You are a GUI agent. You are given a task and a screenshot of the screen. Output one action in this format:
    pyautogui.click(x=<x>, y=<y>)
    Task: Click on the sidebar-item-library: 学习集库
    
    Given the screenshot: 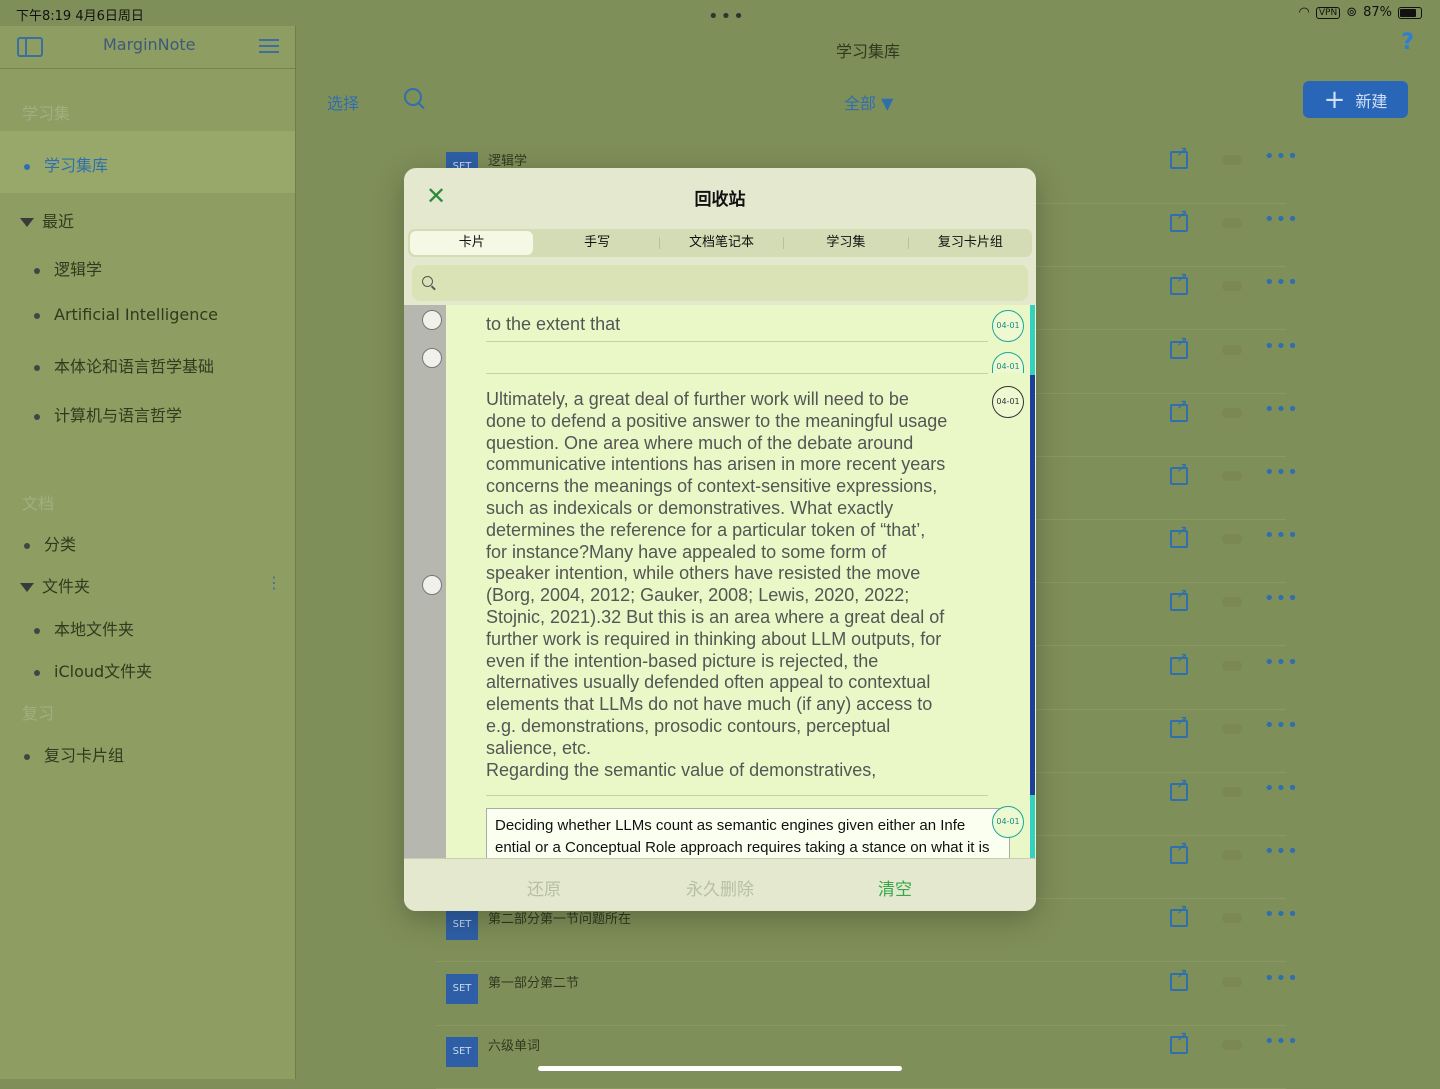 What is the action you would take?
    pyautogui.click(x=66, y=164)
    